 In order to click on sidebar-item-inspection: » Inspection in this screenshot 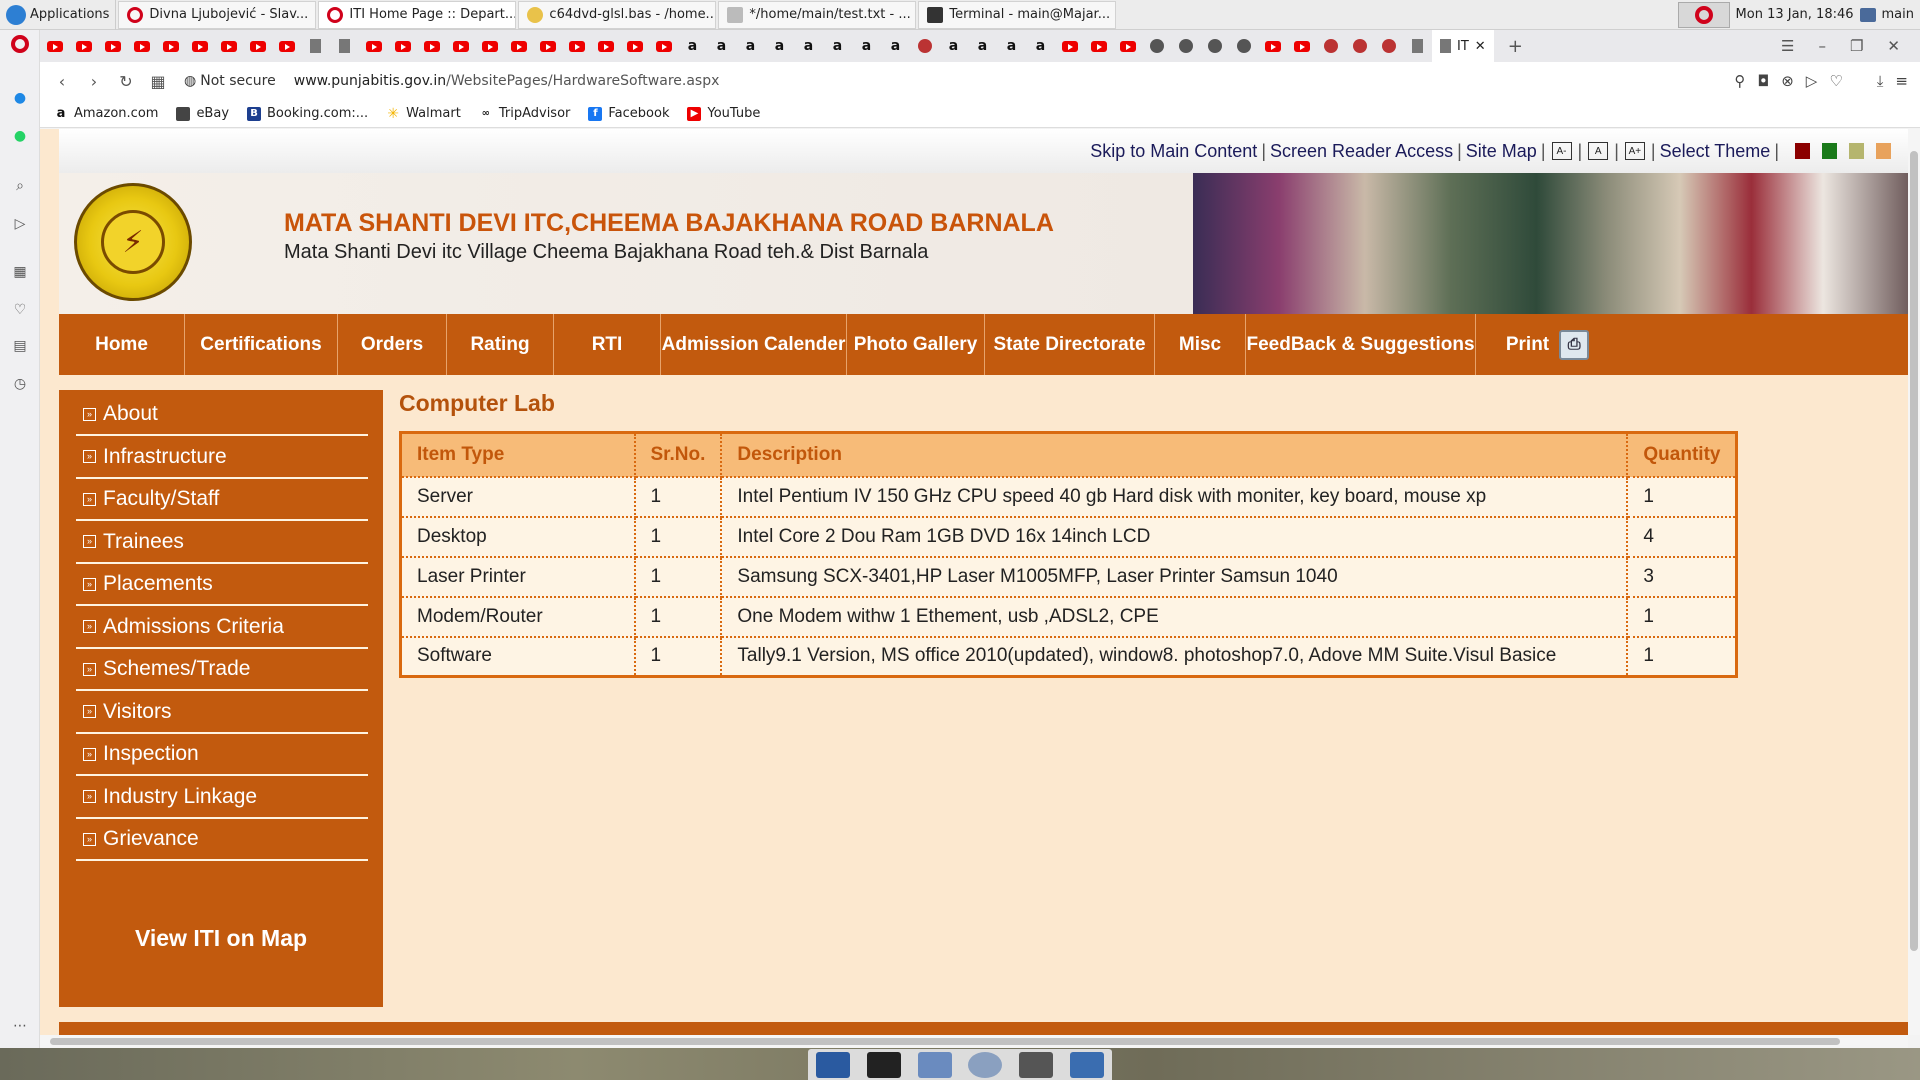, I will do `click(222, 755)`.